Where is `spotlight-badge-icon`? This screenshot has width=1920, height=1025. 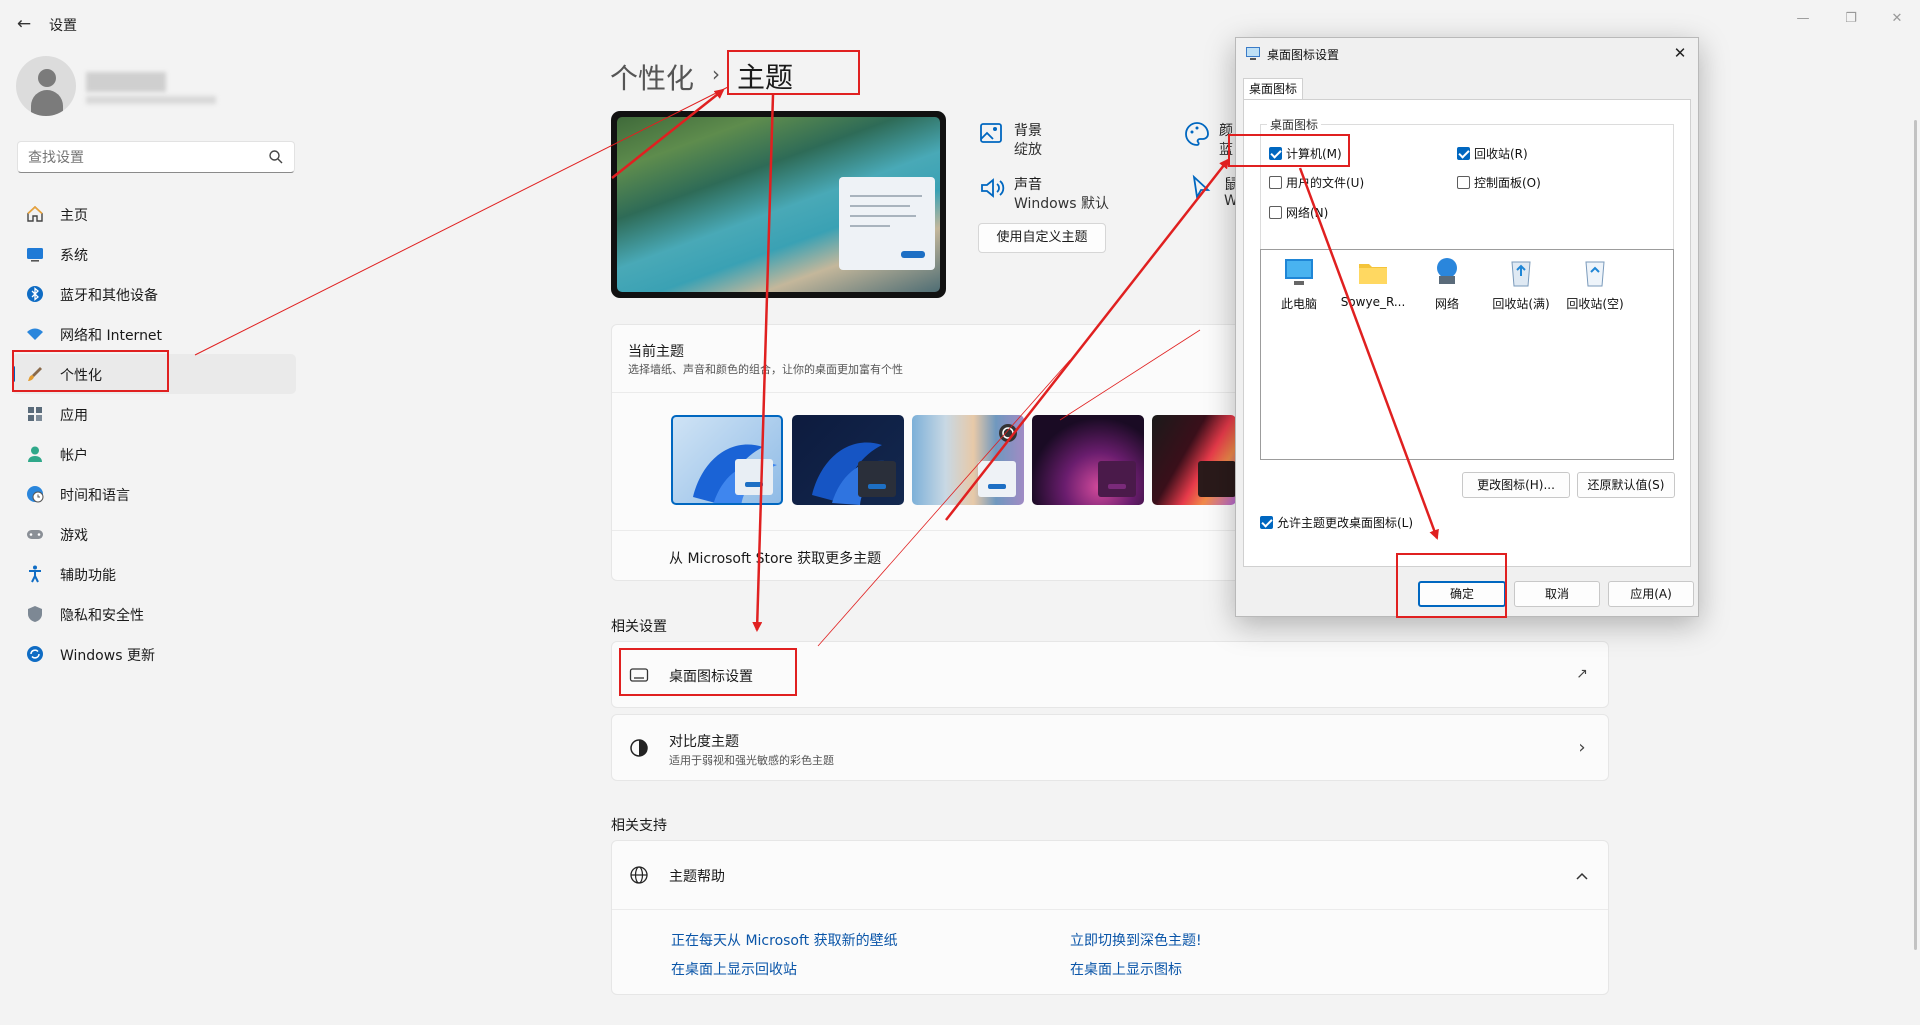 spotlight-badge-icon is located at coordinates (1008, 433).